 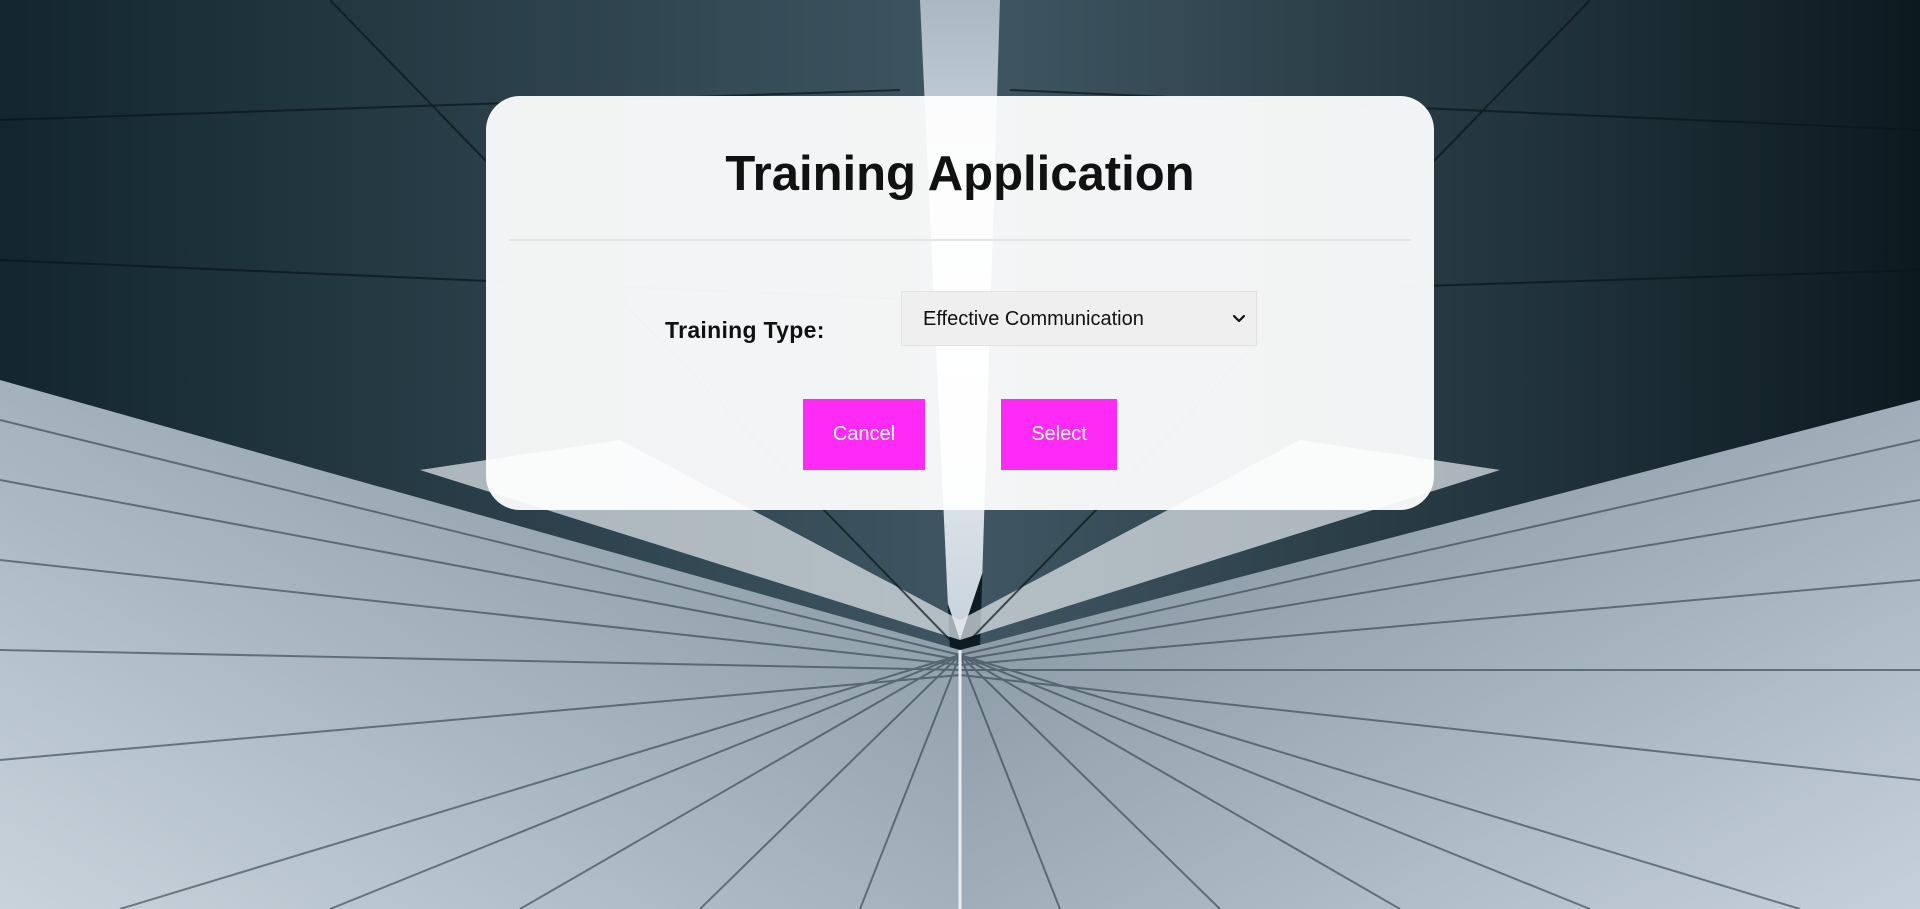 I want to click on cancel-button: Cancel, so click(x=864, y=434).